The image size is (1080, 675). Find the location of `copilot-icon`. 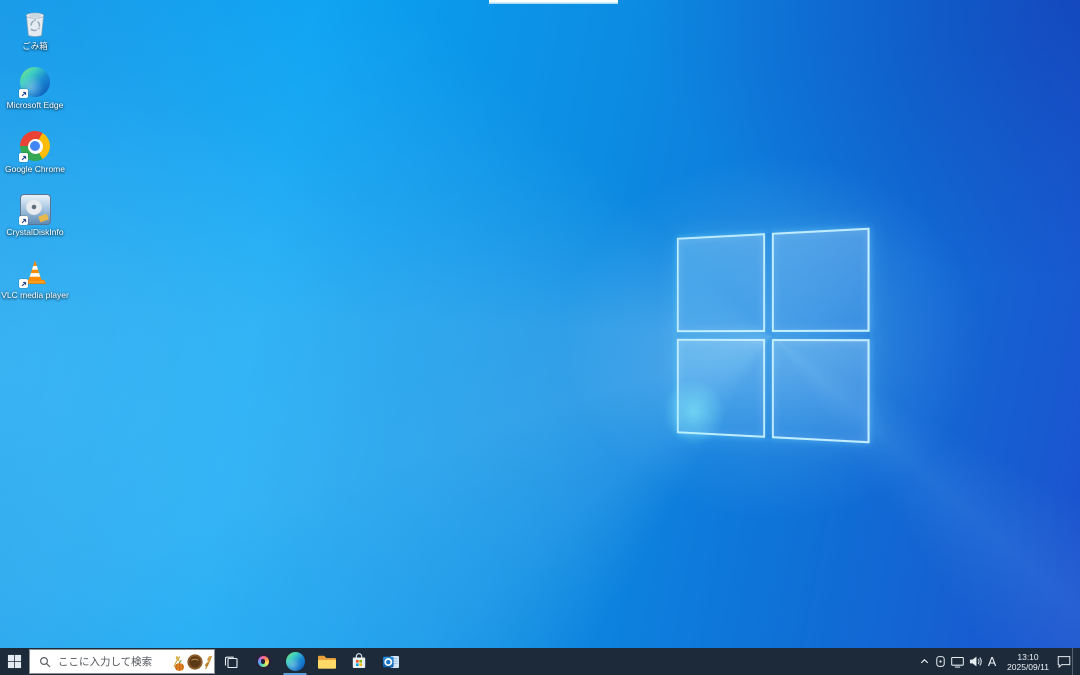

copilot-icon is located at coordinates (263, 661).